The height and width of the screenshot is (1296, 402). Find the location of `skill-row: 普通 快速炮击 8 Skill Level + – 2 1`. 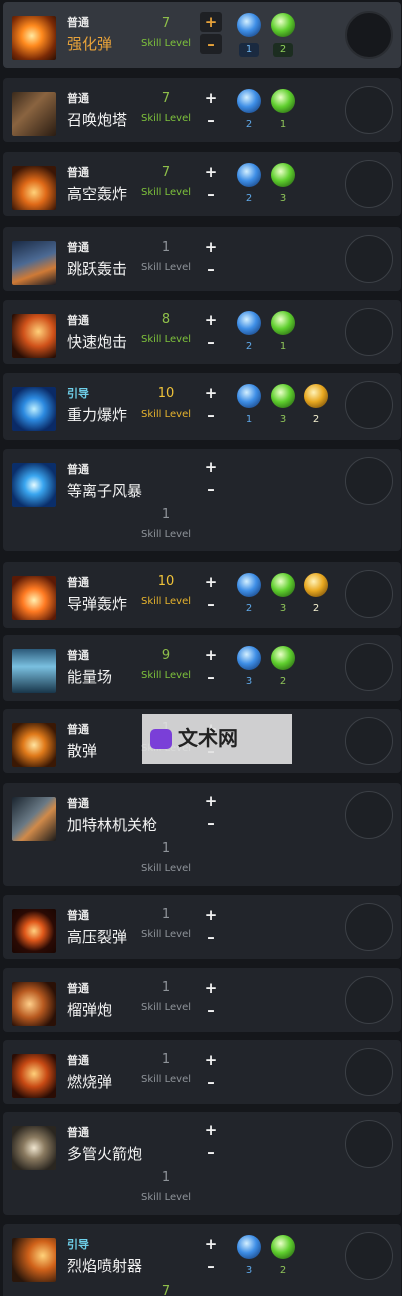

skill-row: 普通 快速炮击 8 Skill Level + – 2 1 is located at coordinates (202, 332).